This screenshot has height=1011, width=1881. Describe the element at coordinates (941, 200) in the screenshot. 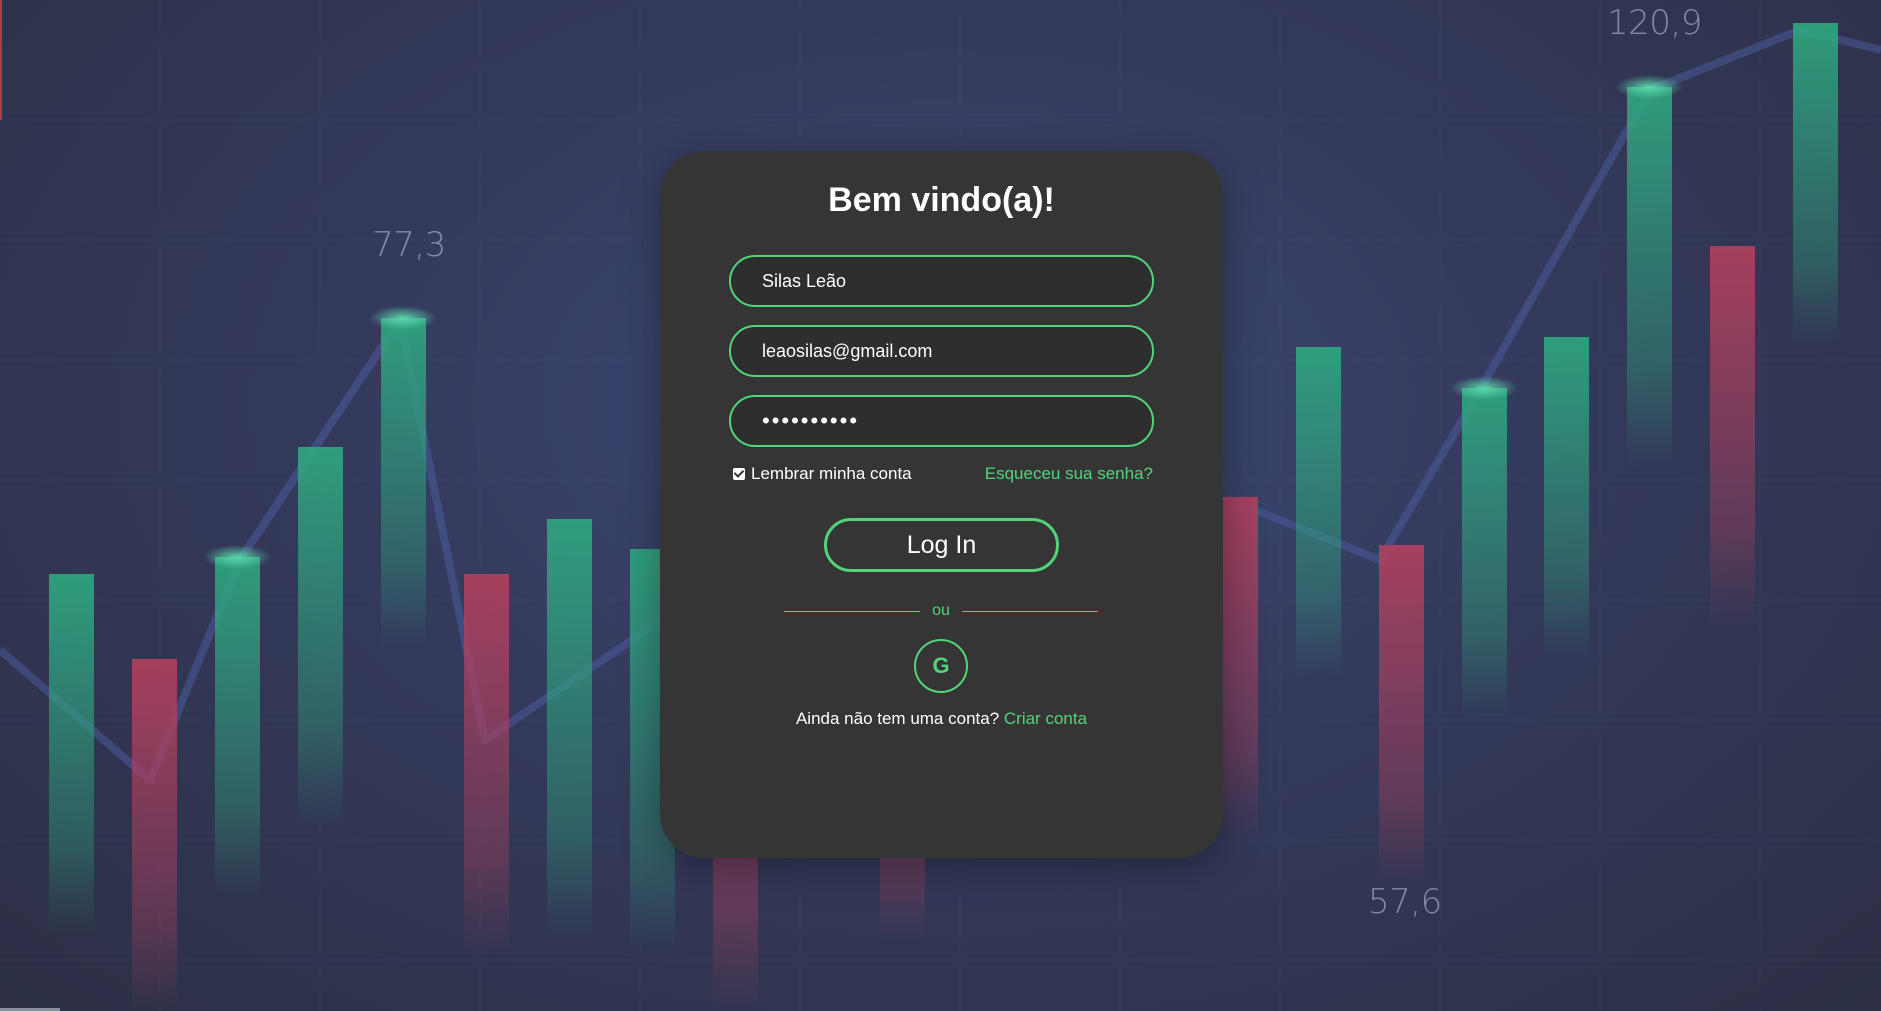

I see `page-title: Bem vindo(a)!` at that location.